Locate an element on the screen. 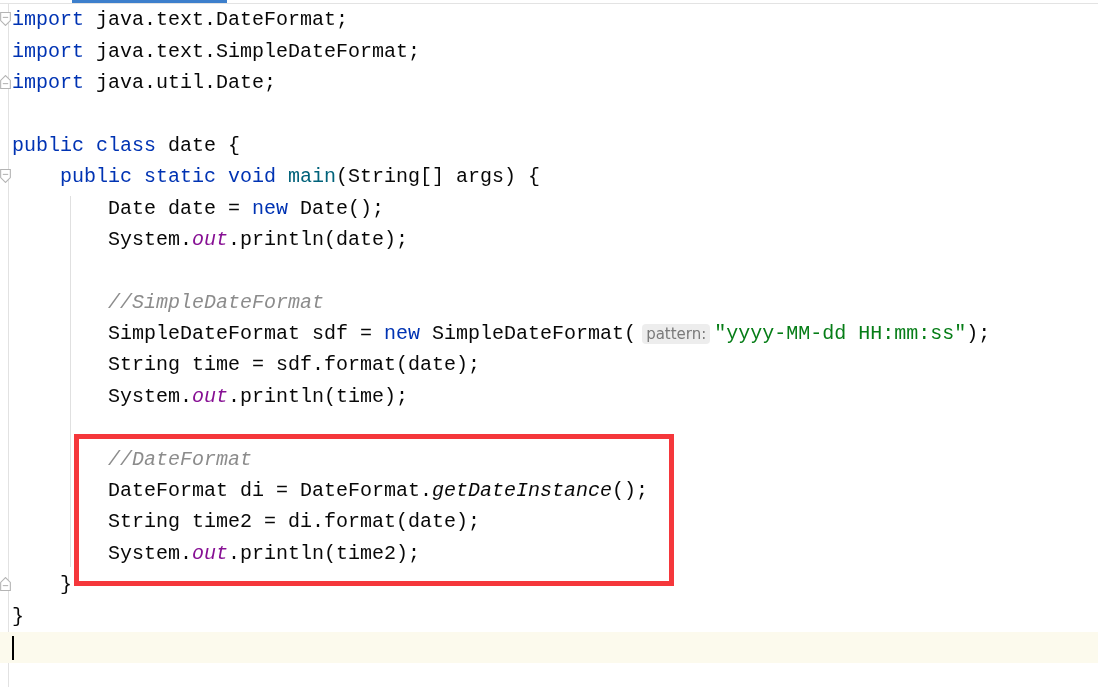 The height and width of the screenshot is (687, 1098). code-line: System.out.println(time2); is located at coordinates (264, 553).